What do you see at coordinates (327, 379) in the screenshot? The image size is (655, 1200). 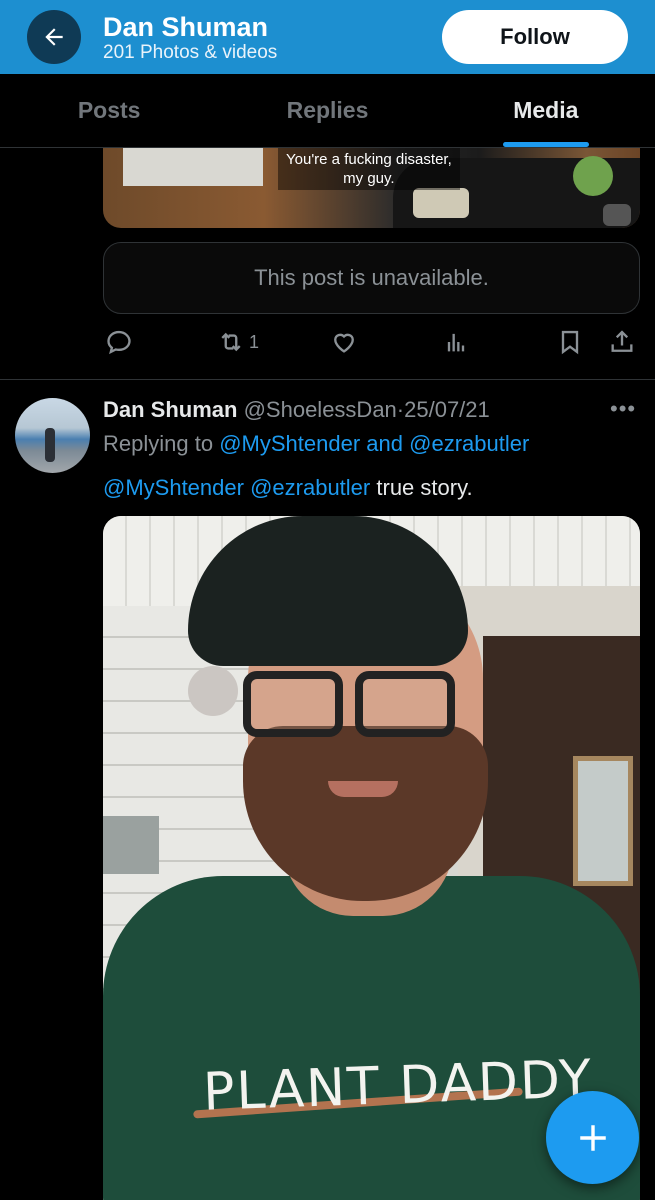 I see `post-divider` at bounding box center [327, 379].